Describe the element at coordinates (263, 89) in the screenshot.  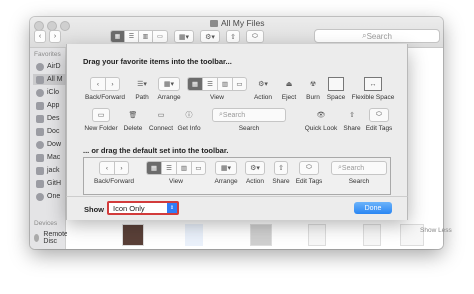
I see `toolbar-item-action: ⚙▾ Action` at that location.